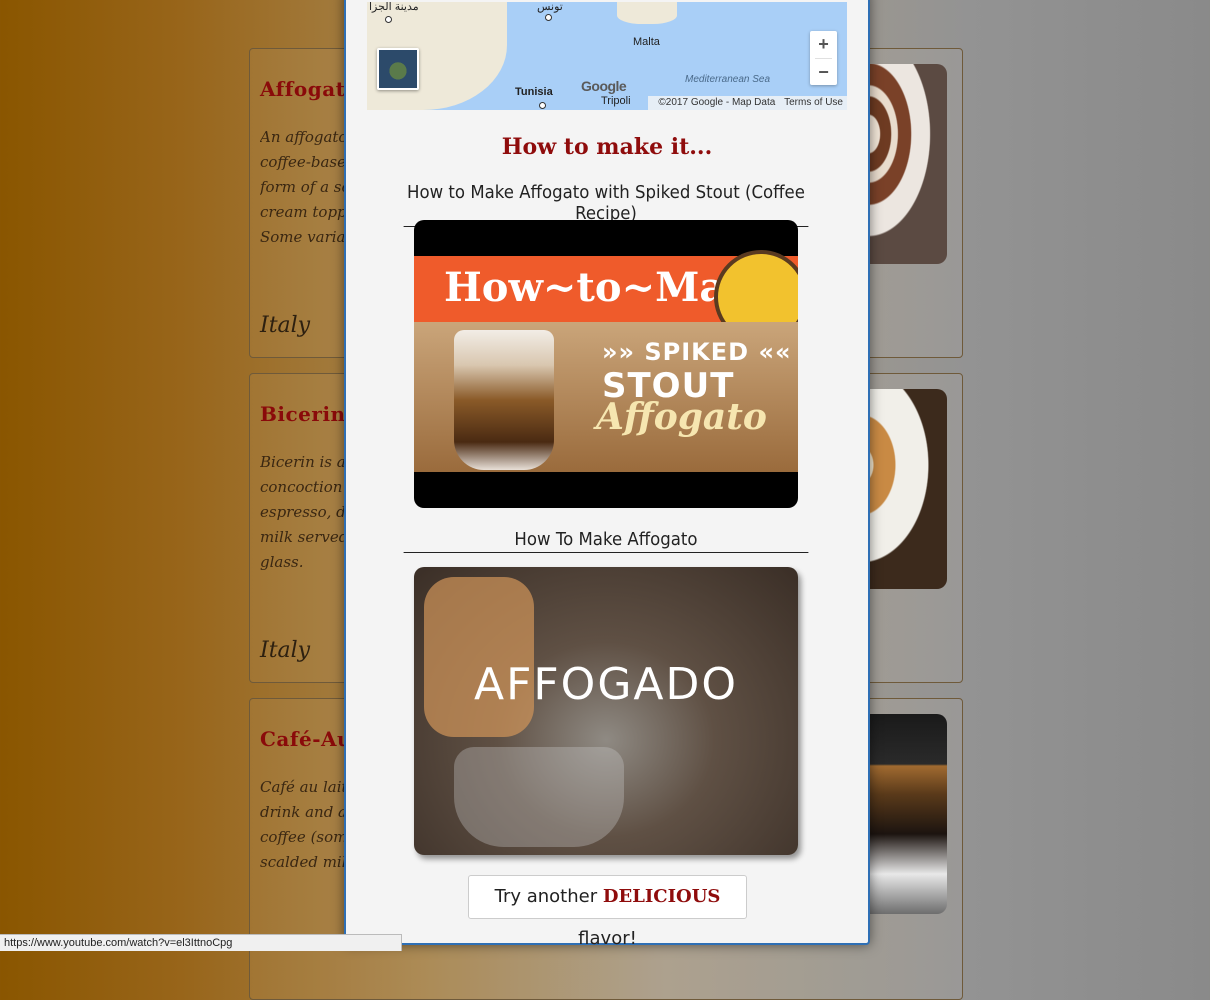 The height and width of the screenshot is (1000, 1210). What do you see at coordinates (717, 102) in the screenshot?
I see `map-copyright: ©2017 Google - Map Data` at bounding box center [717, 102].